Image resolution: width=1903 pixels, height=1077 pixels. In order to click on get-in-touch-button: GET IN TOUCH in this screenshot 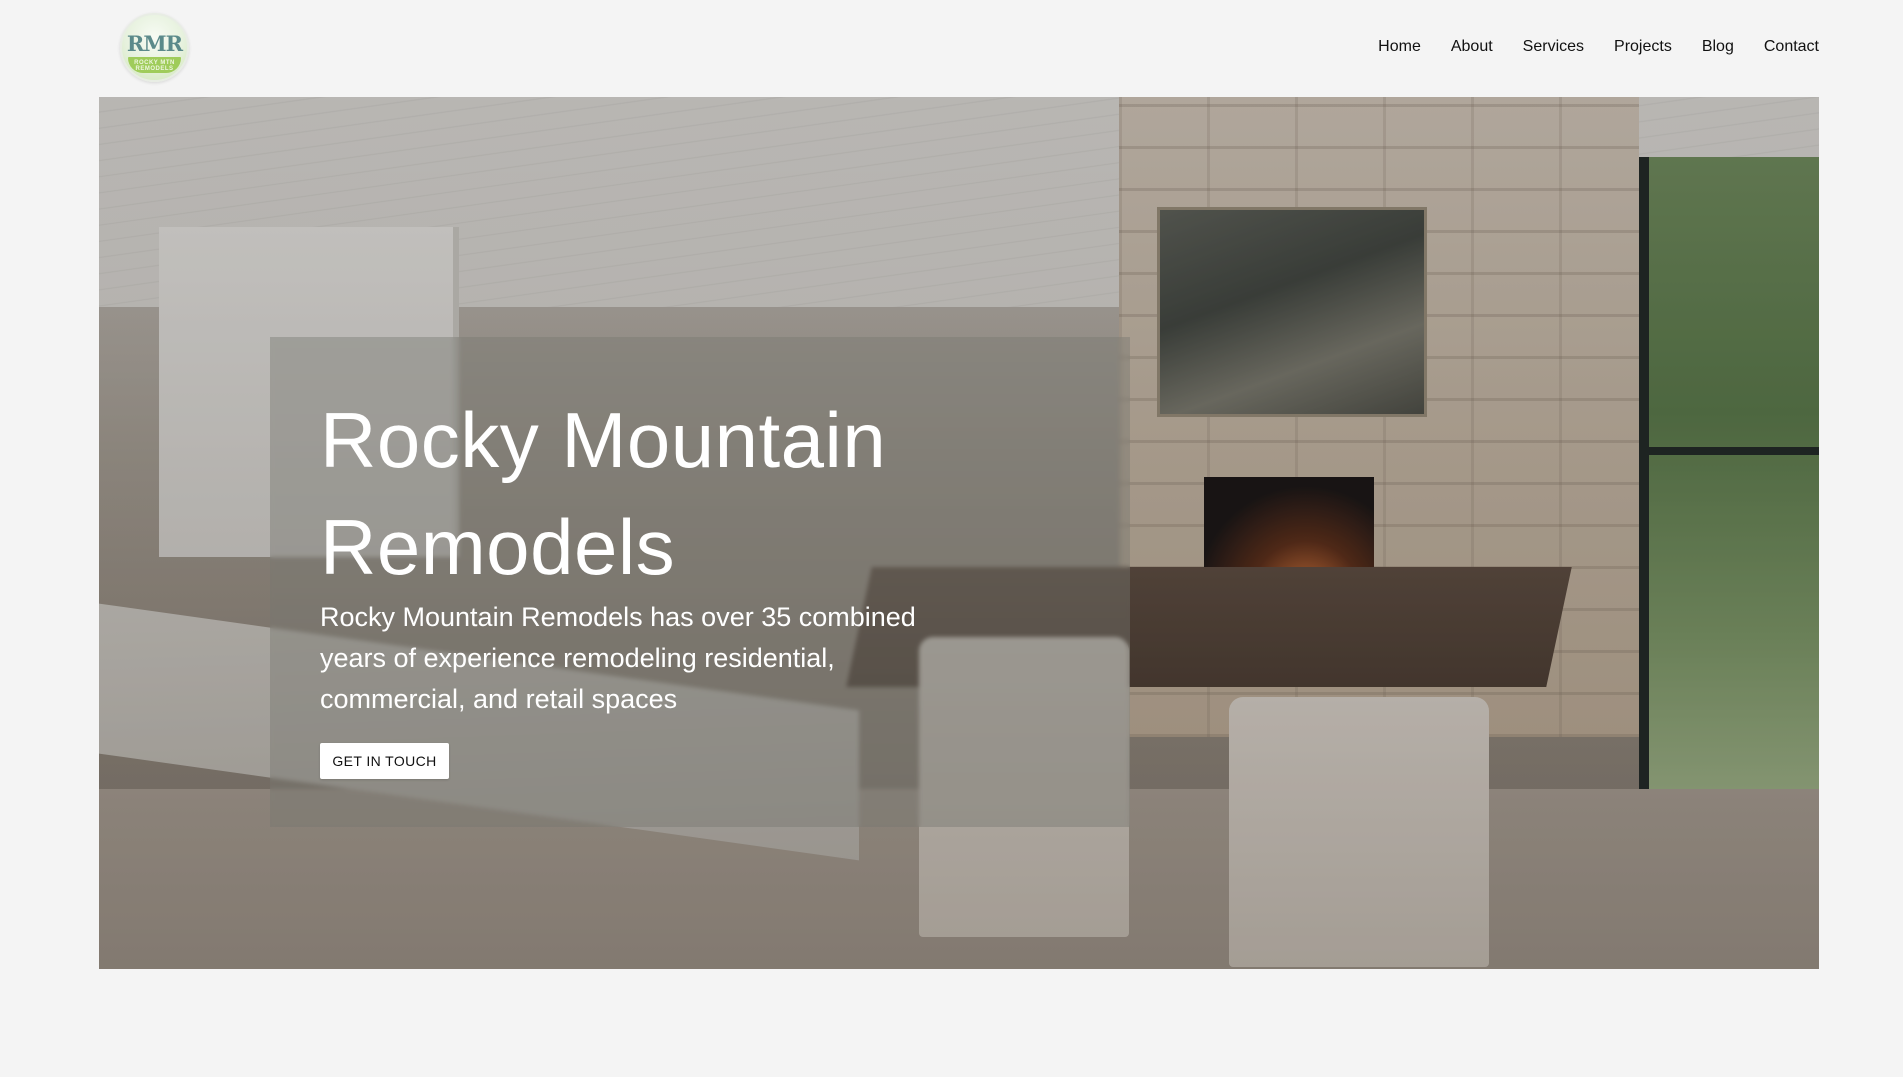, I will do `click(384, 761)`.